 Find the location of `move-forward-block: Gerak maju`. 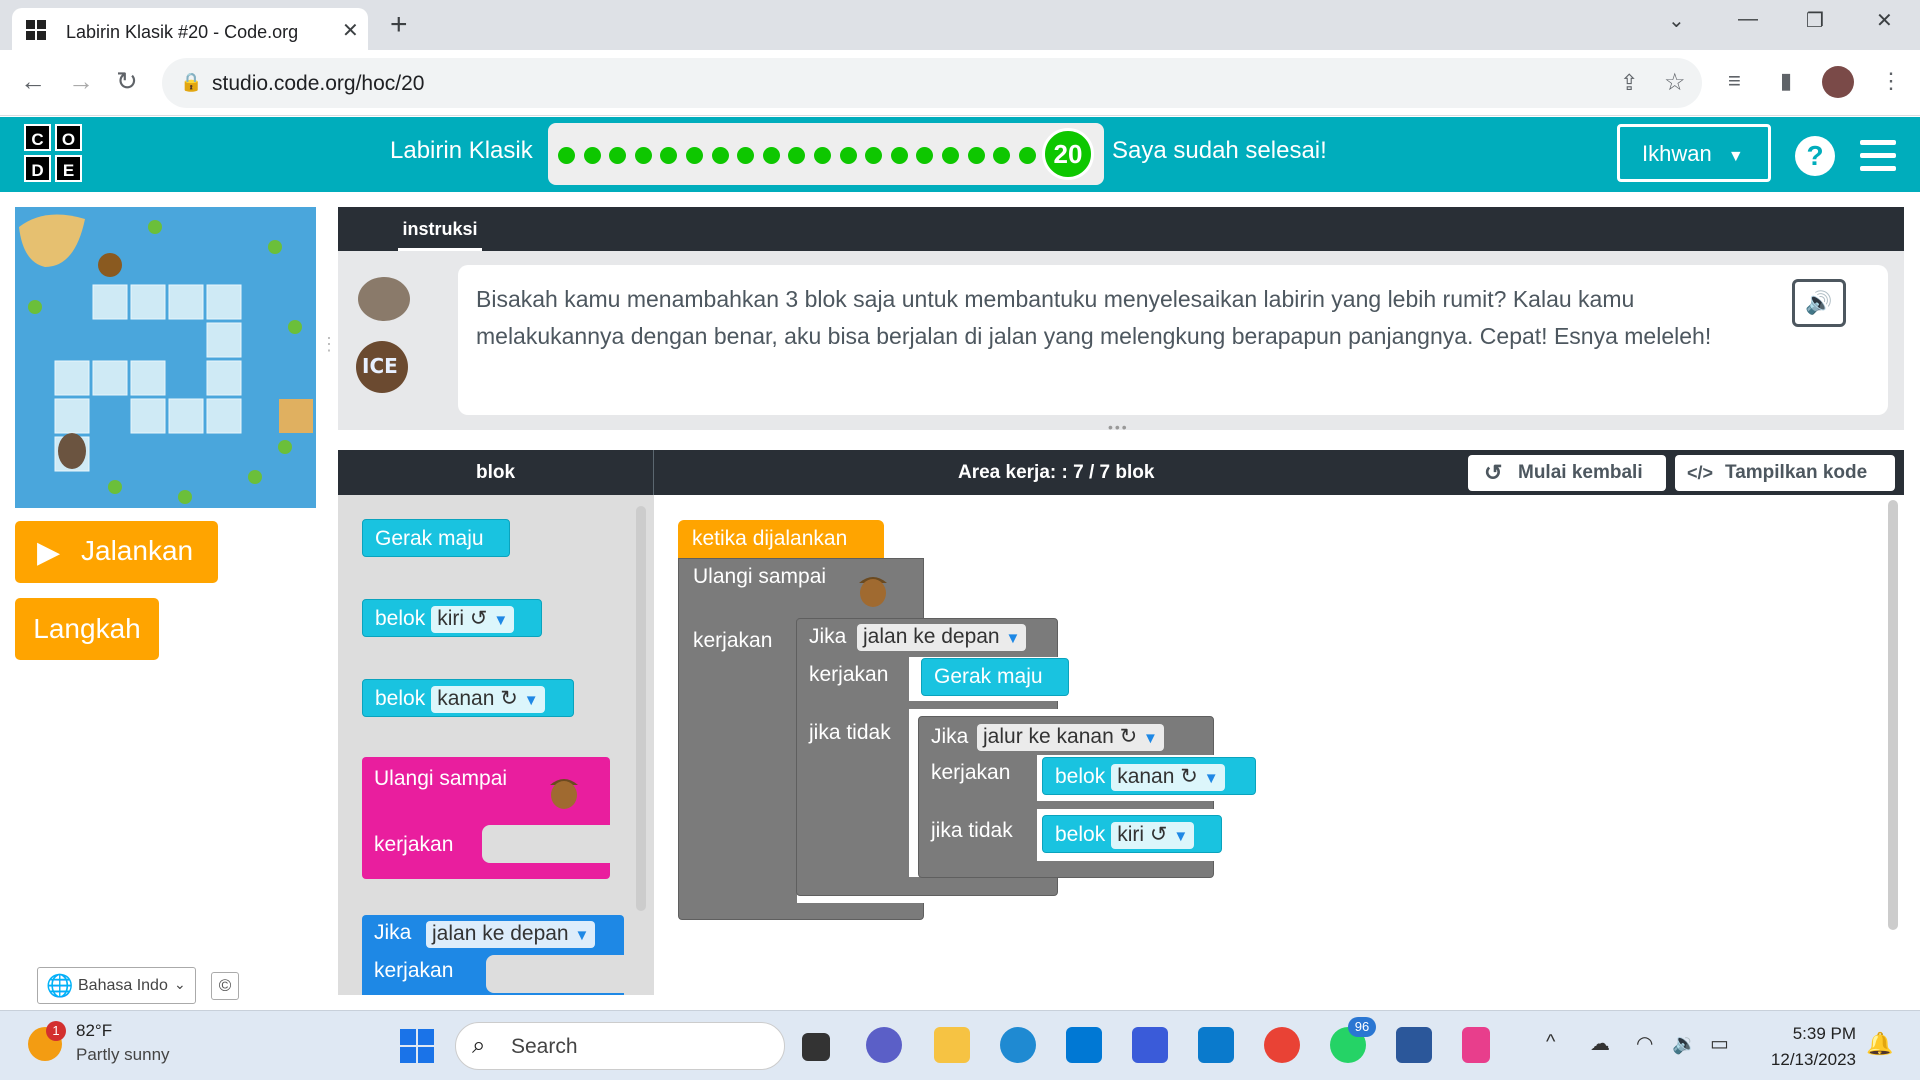

move-forward-block: Gerak maju is located at coordinates (995, 677).